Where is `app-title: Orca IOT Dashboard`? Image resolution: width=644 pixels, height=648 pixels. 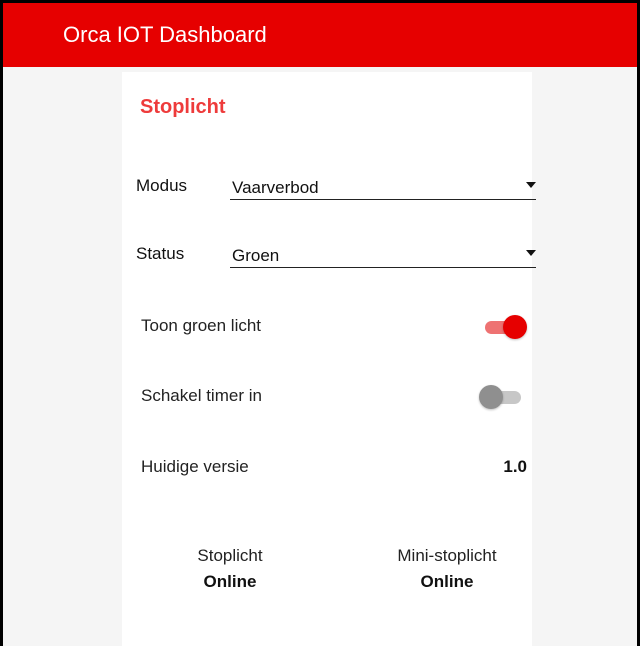 app-title: Orca IOT Dashboard is located at coordinates (165, 34).